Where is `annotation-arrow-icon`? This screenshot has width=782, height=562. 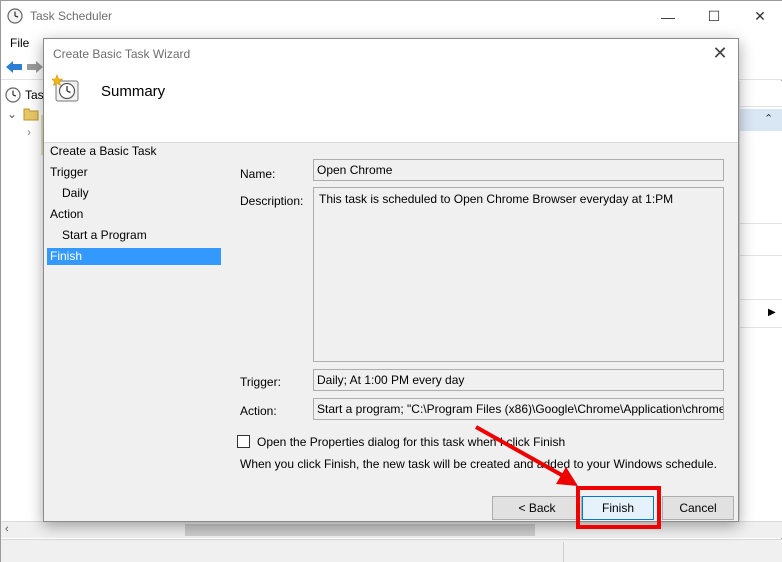 annotation-arrow-icon is located at coordinates (526, 455).